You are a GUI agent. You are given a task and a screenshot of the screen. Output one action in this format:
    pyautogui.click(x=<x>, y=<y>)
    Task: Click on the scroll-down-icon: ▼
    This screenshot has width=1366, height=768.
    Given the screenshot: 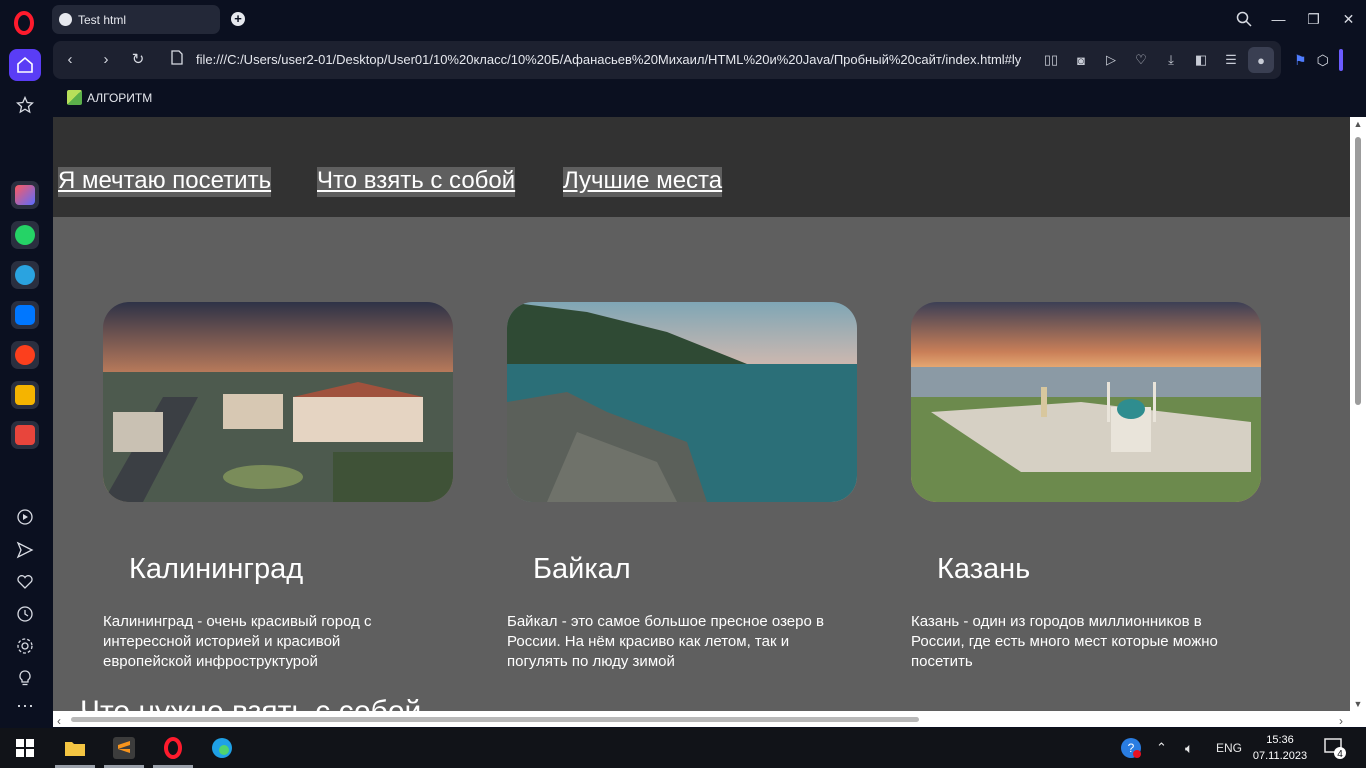 What is the action you would take?
    pyautogui.click(x=1358, y=704)
    